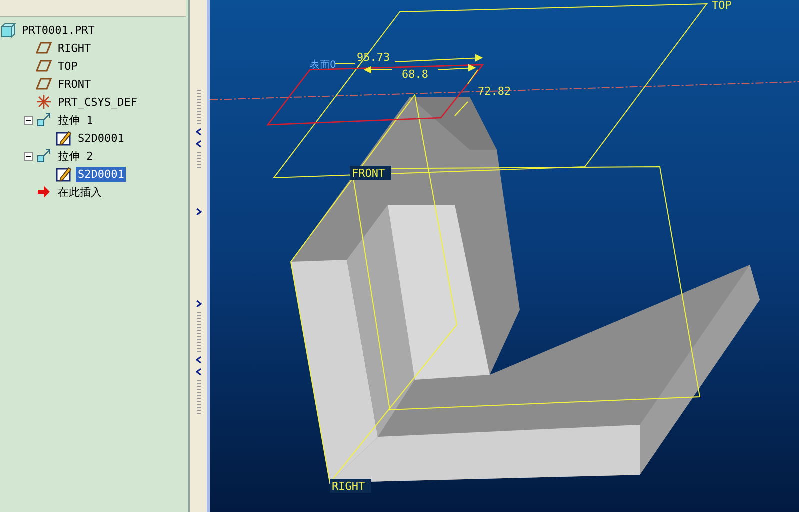 This screenshot has width=799, height=512. I want to click on tree-item: RIGHT, so click(75, 48).